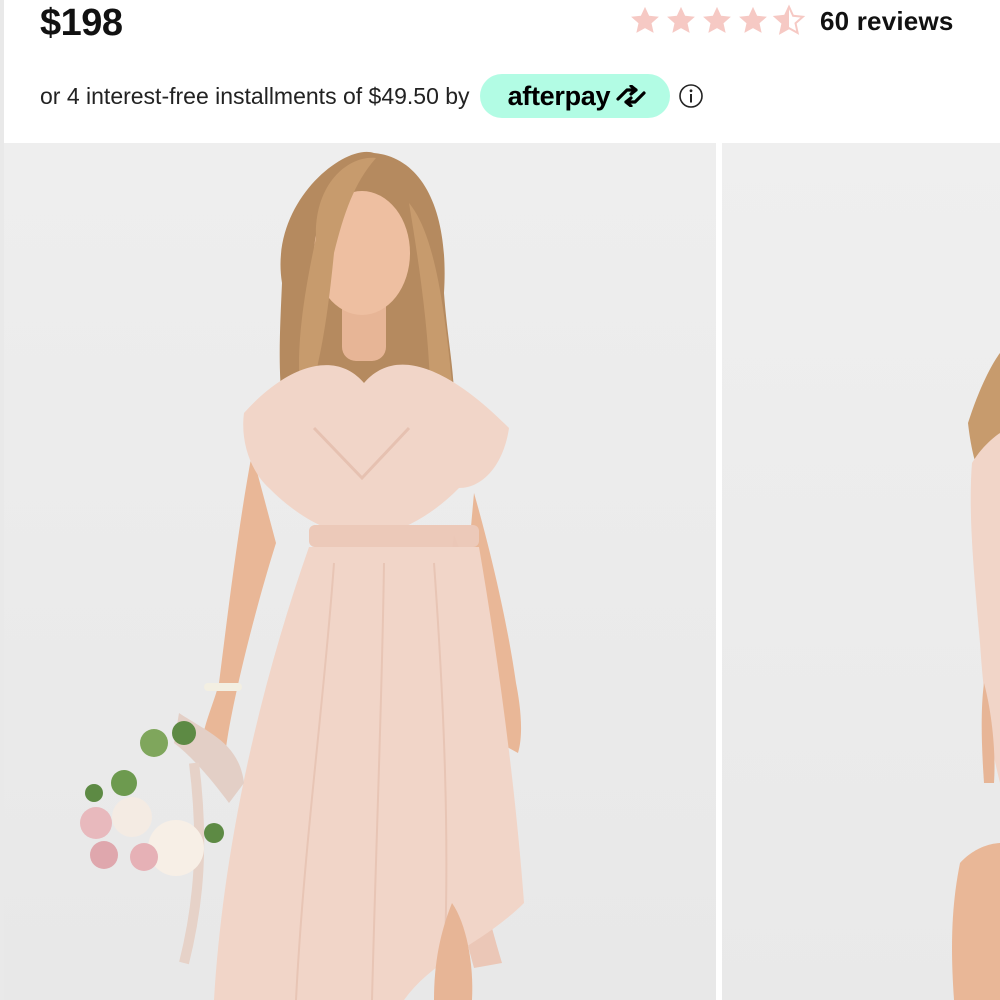  I want to click on rating-stars, so click(717, 21).